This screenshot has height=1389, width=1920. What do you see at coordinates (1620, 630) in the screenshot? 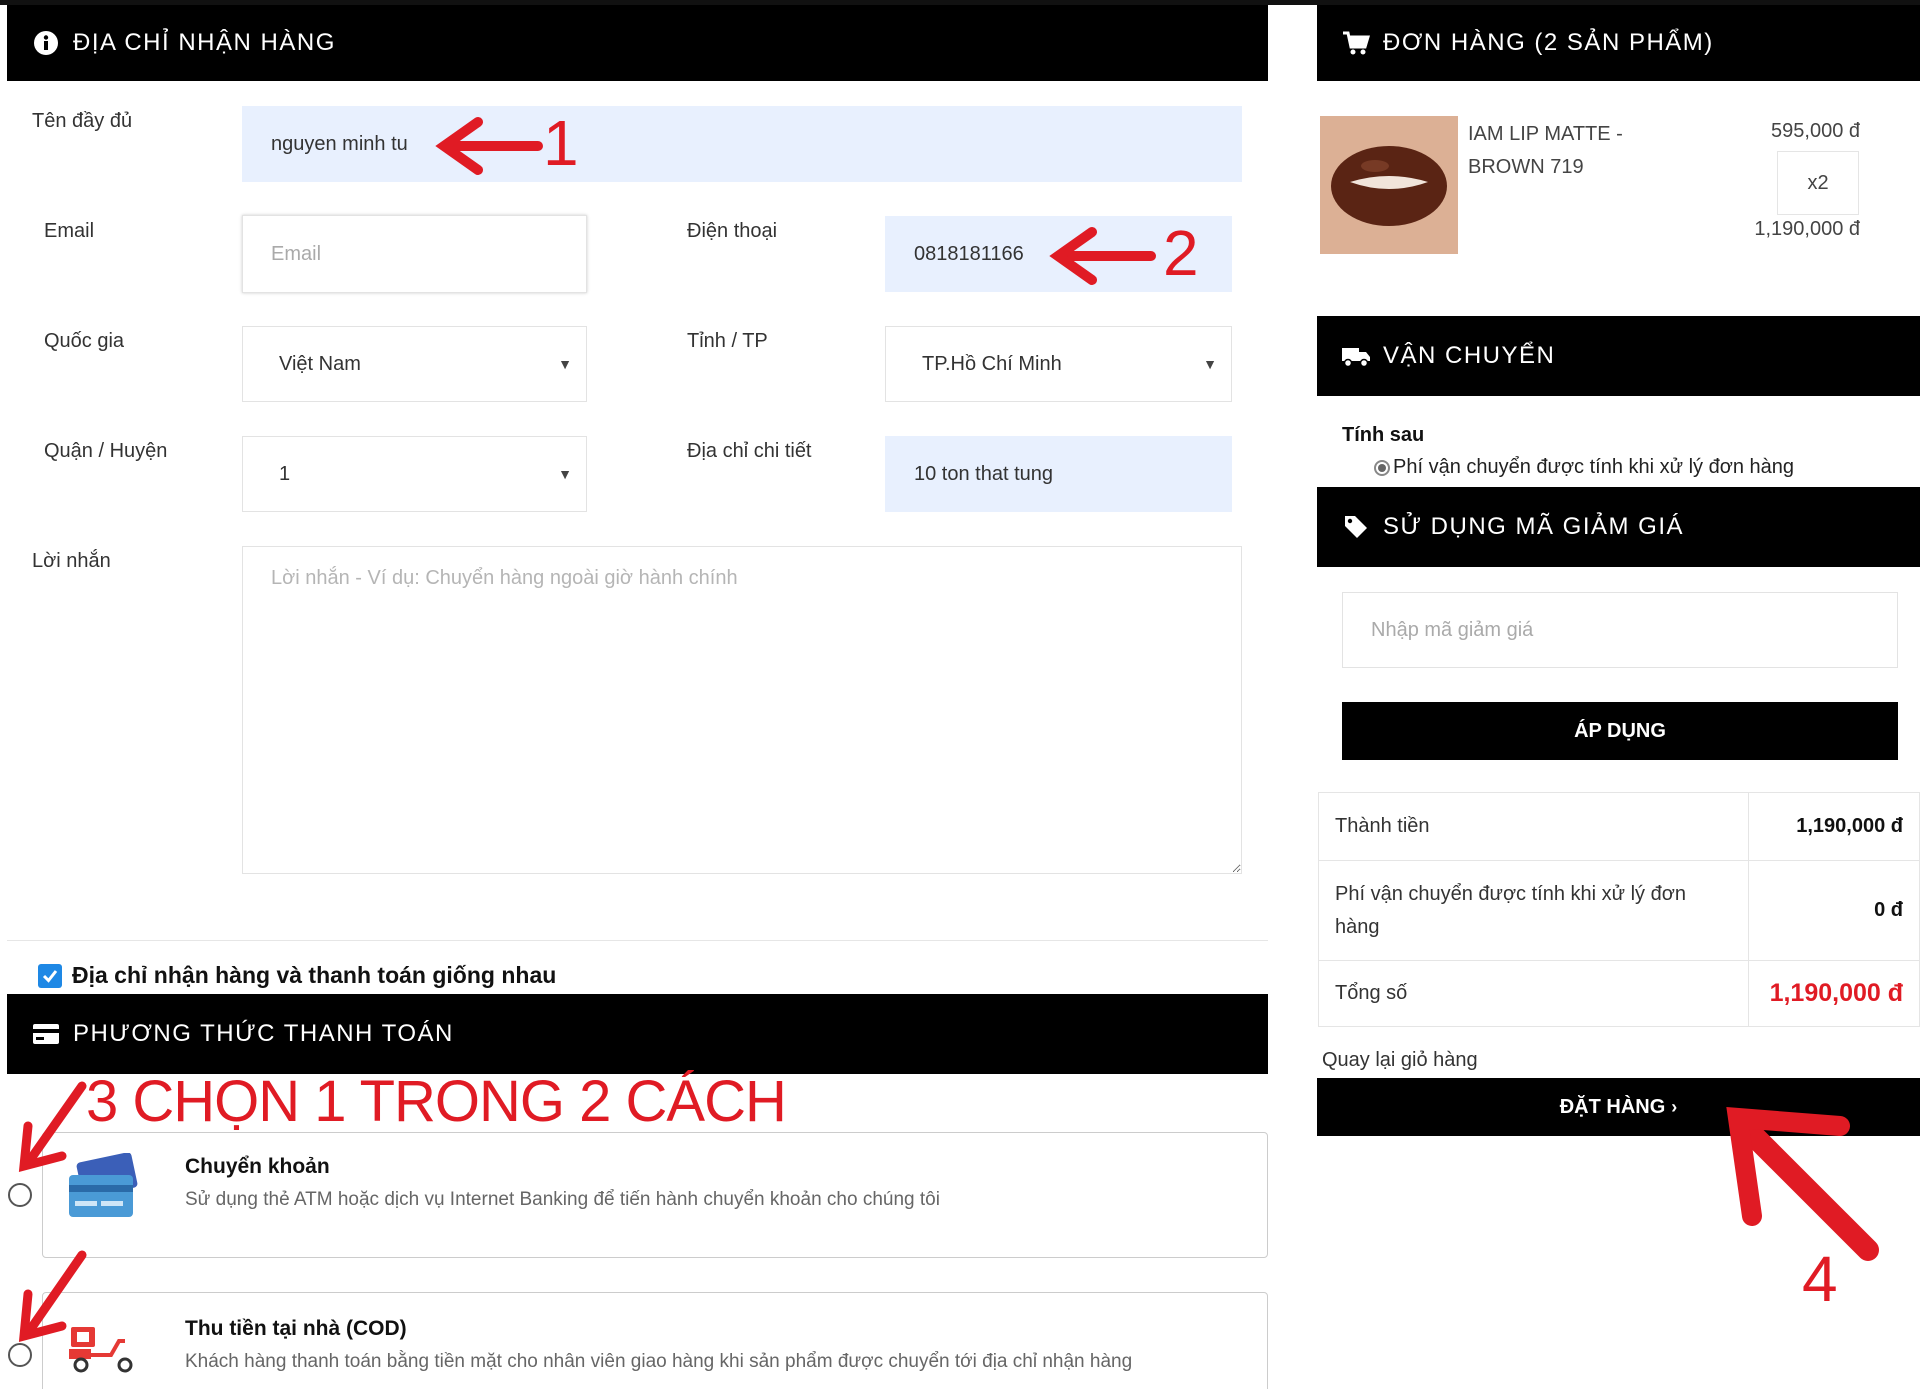
I see `discount-code-input: Nhập mã giảm giá` at bounding box center [1620, 630].